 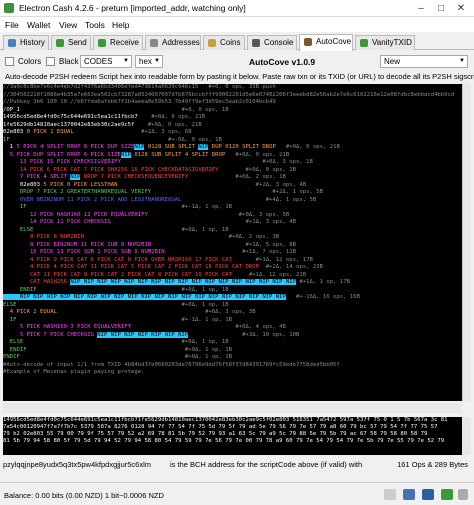 What do you see at coordinates (447, 494) in the screenshot?
I see `network-status-icon` at bounding box center [447, 494].